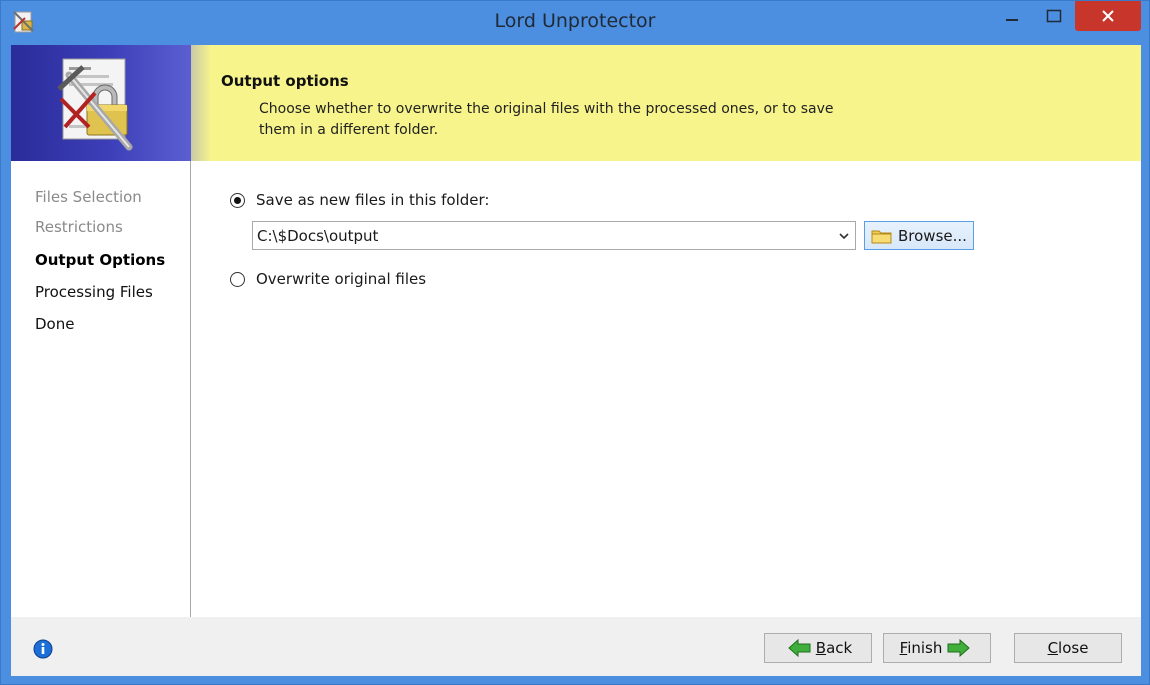  Describe the element at coordinates (94, 292) in the screenshot. I see `step-processing-files: Processing Files` at that location.